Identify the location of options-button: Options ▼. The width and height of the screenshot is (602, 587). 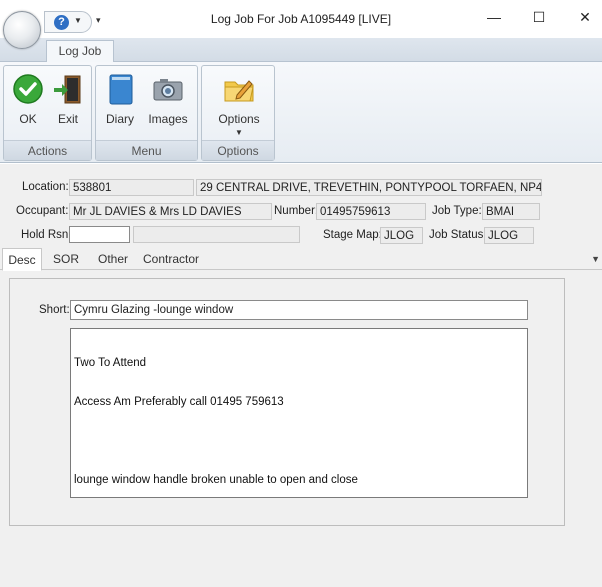
(239, 103).